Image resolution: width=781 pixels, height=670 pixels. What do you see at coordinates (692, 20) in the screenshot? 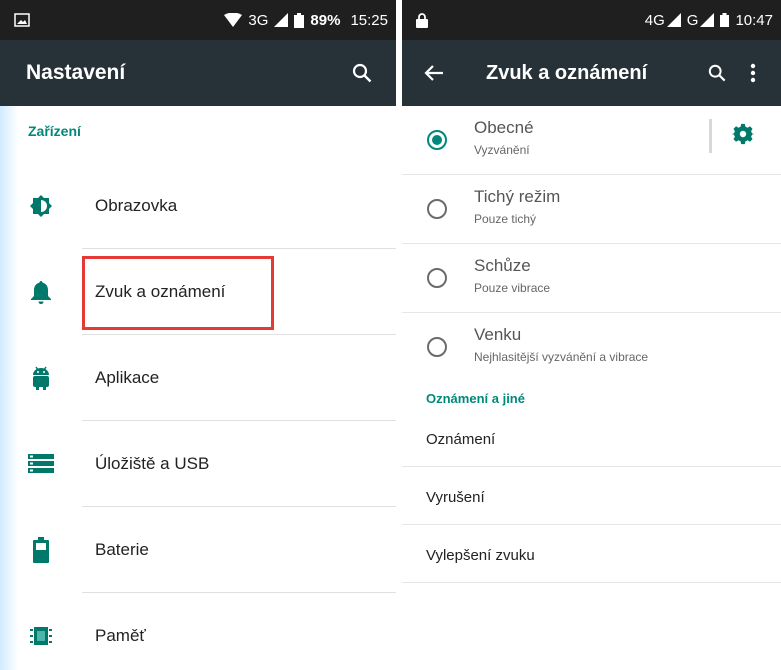
I see `network-type-secondary: G` at bounding box center [692, 20].